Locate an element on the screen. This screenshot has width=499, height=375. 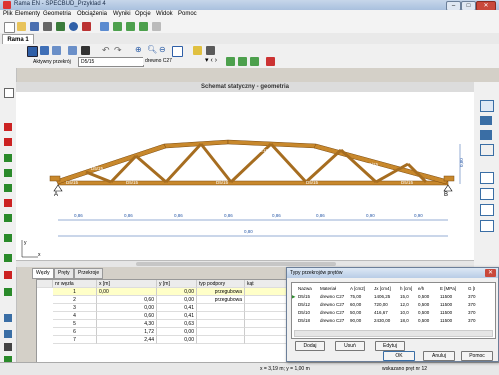
move-node-icon is located at coordinates (8, 142).